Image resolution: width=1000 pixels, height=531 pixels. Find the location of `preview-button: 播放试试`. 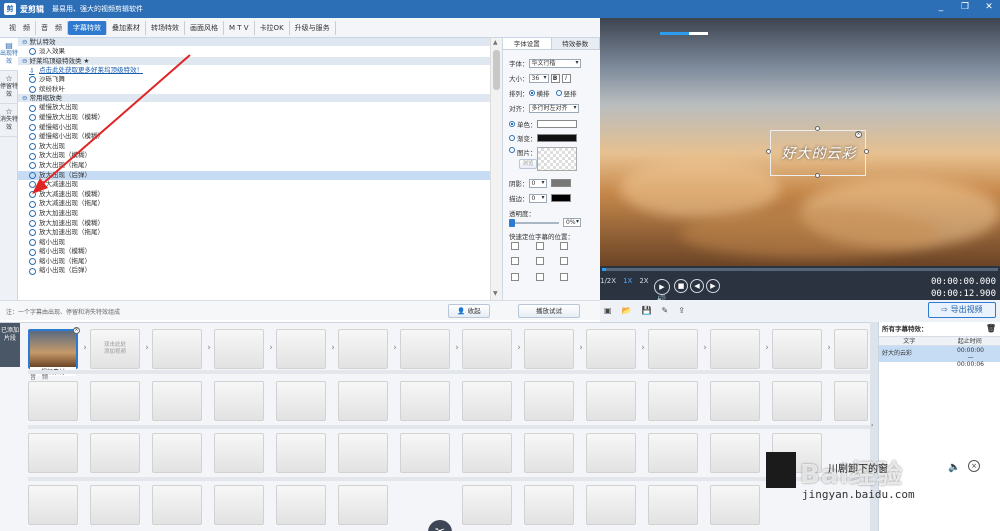

preview-button: 播放试试 is located at coordinates (549, 311).